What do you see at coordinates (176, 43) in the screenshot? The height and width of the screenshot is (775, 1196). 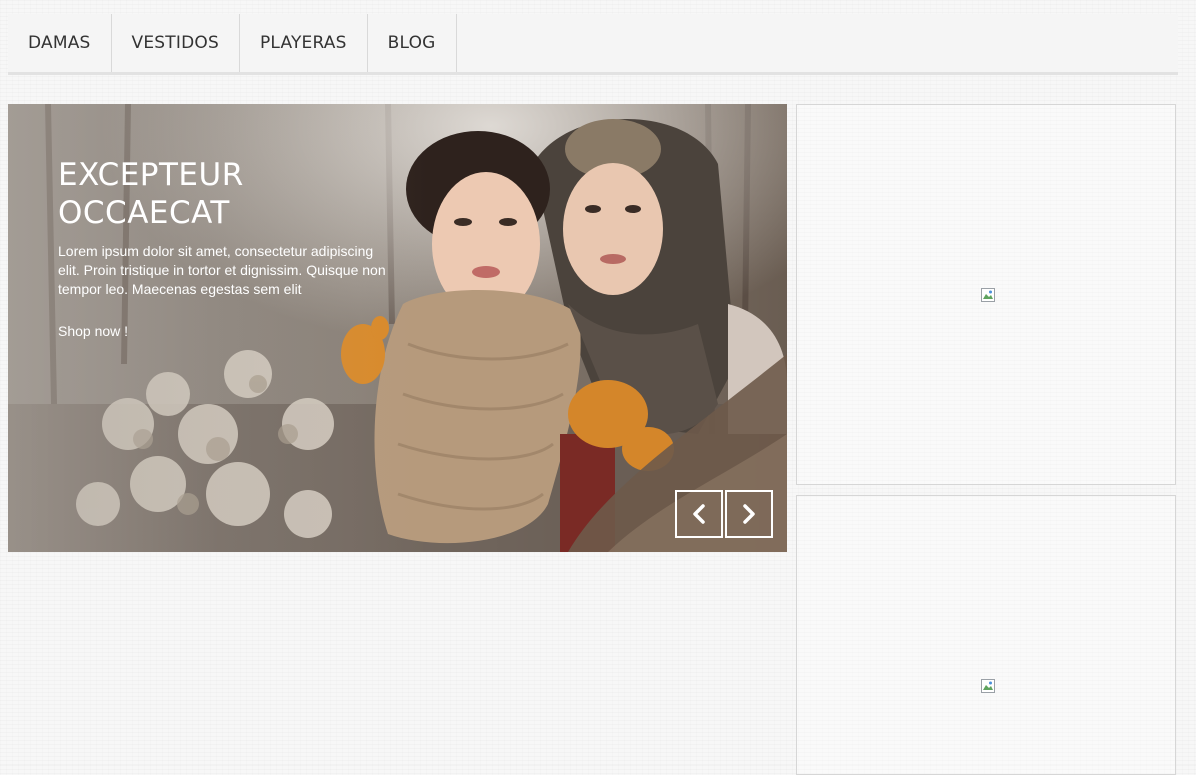 I see `nav-item-vestidos: VESTIDOS` at bounding box center [176, 43].